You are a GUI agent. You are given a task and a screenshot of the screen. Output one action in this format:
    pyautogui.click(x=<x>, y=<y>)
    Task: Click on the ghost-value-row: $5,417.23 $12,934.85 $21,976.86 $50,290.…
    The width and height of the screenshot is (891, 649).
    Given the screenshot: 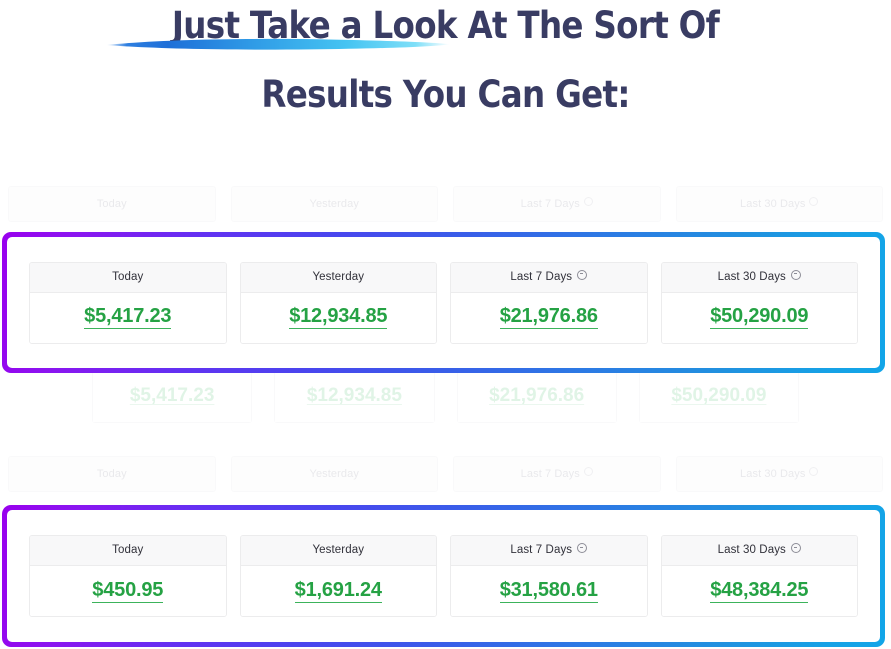 What is the action you would take?
    pyautogui.click(x=445, y=395)
    